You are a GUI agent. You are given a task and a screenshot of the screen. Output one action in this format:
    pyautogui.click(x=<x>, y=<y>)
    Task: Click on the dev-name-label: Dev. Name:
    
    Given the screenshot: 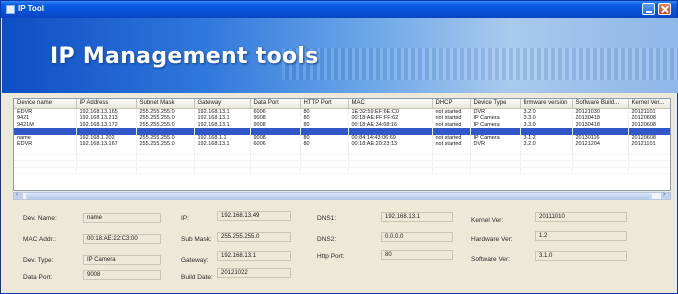 What is the action you would take?
    pyautogui.click(x=40, y=218)
    